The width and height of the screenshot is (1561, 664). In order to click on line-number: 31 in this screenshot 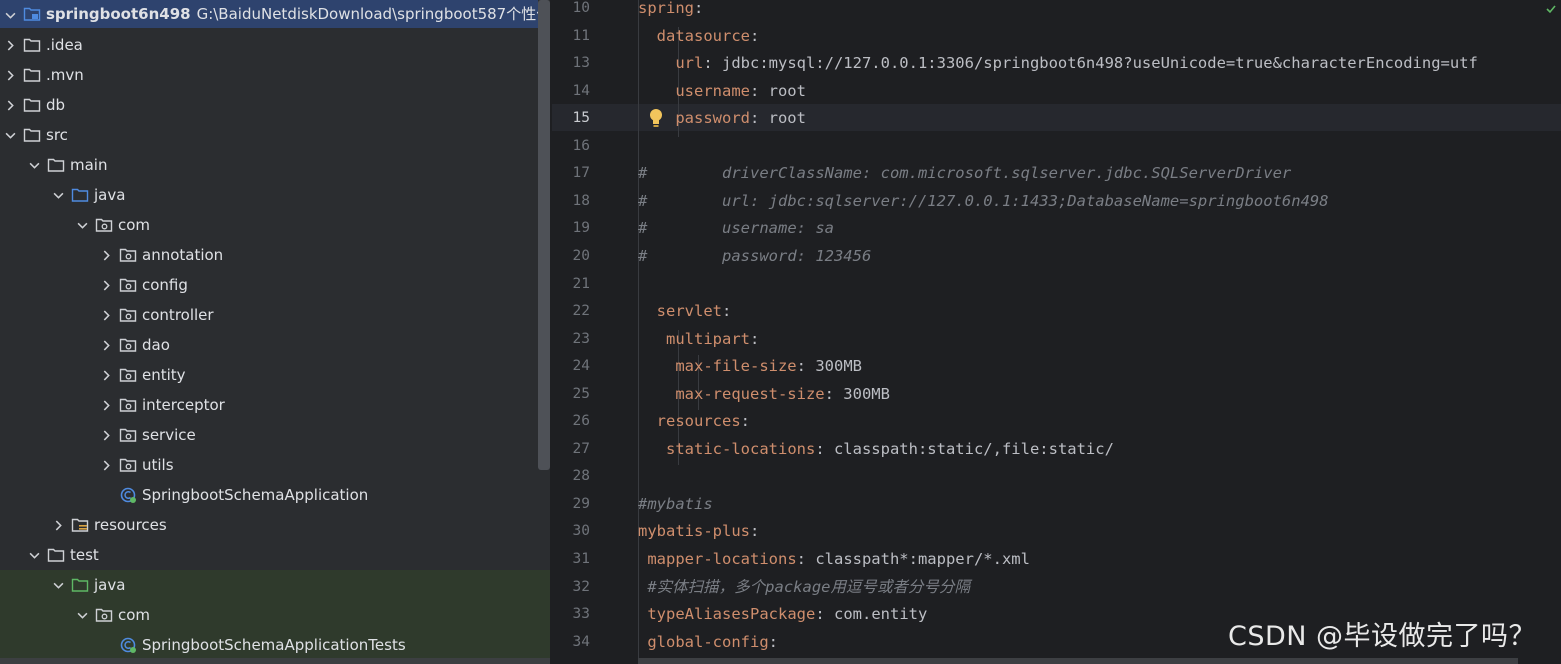, I will do `click(581, 559)`.